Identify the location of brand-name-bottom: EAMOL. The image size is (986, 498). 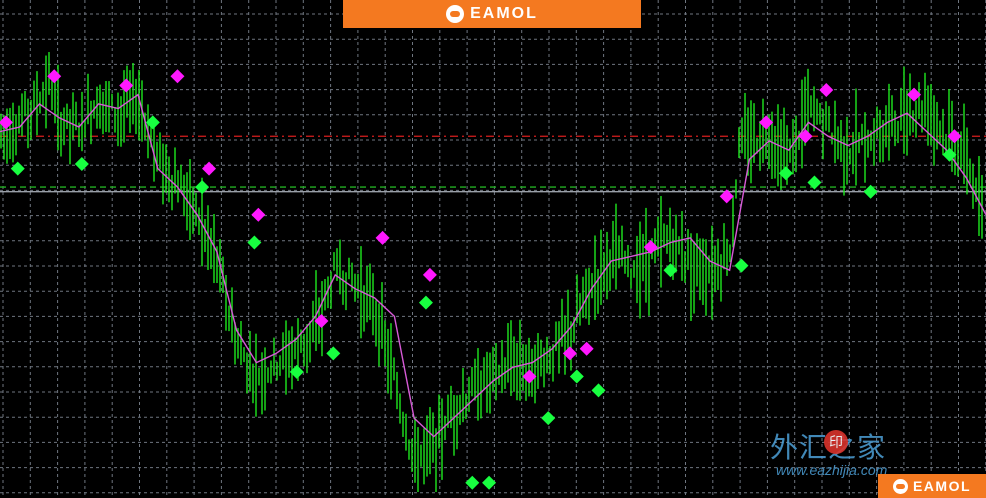
(942, 486).